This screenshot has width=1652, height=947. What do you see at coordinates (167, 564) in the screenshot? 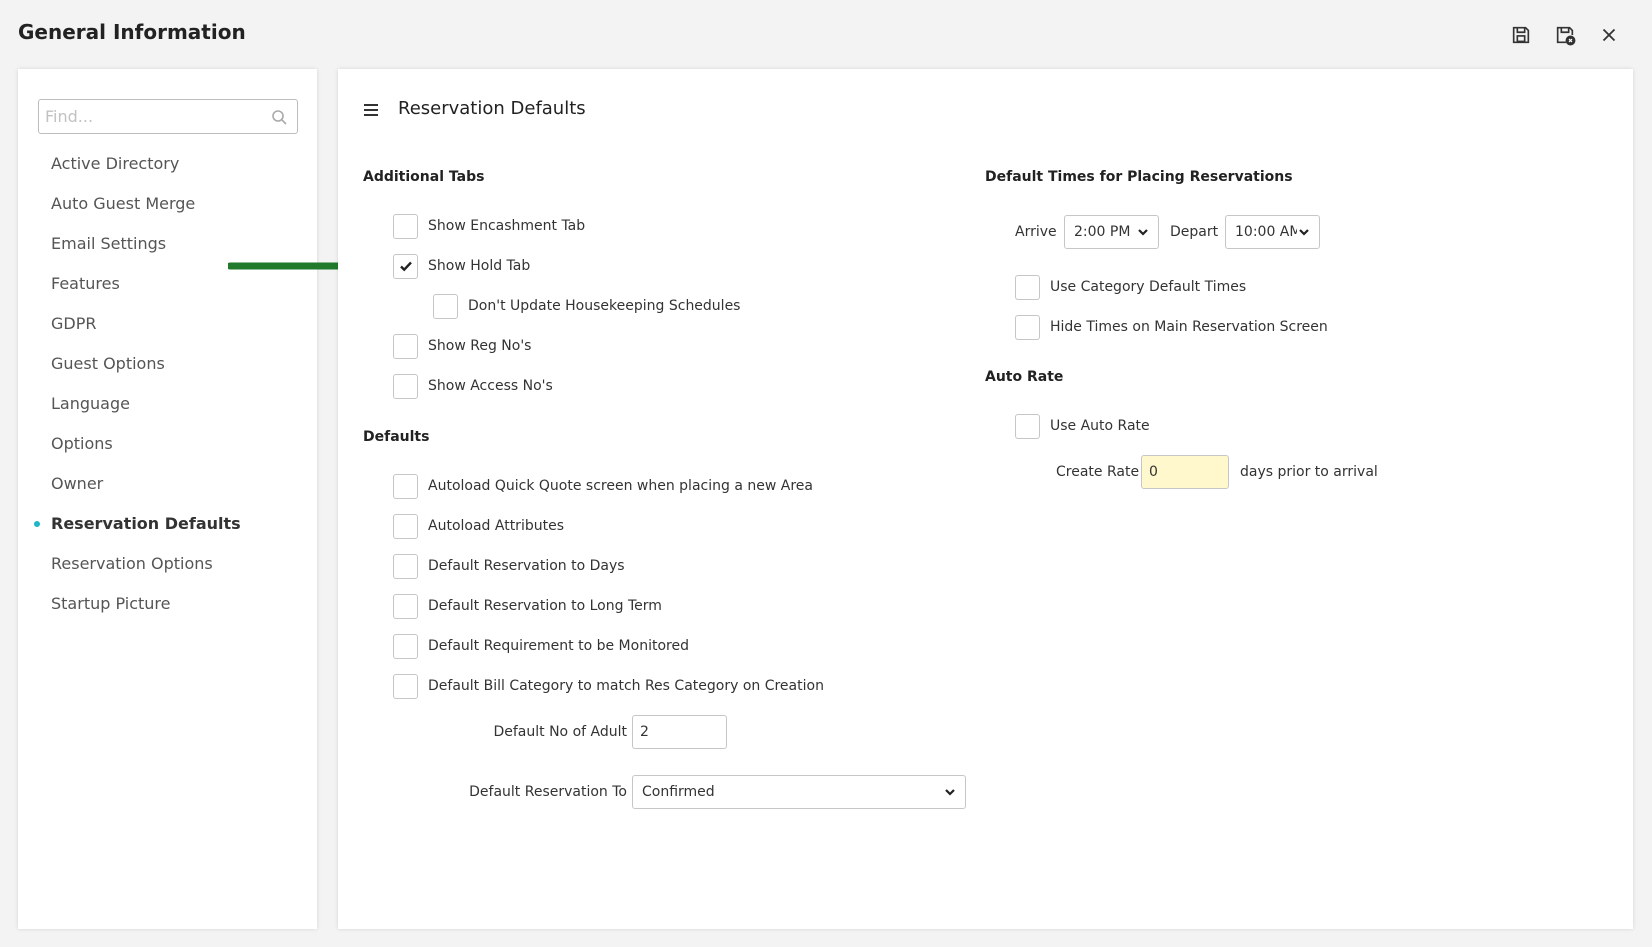
I see `sidebar-item-reservation-options: Reservation Options` at bounding box center [167, 564].